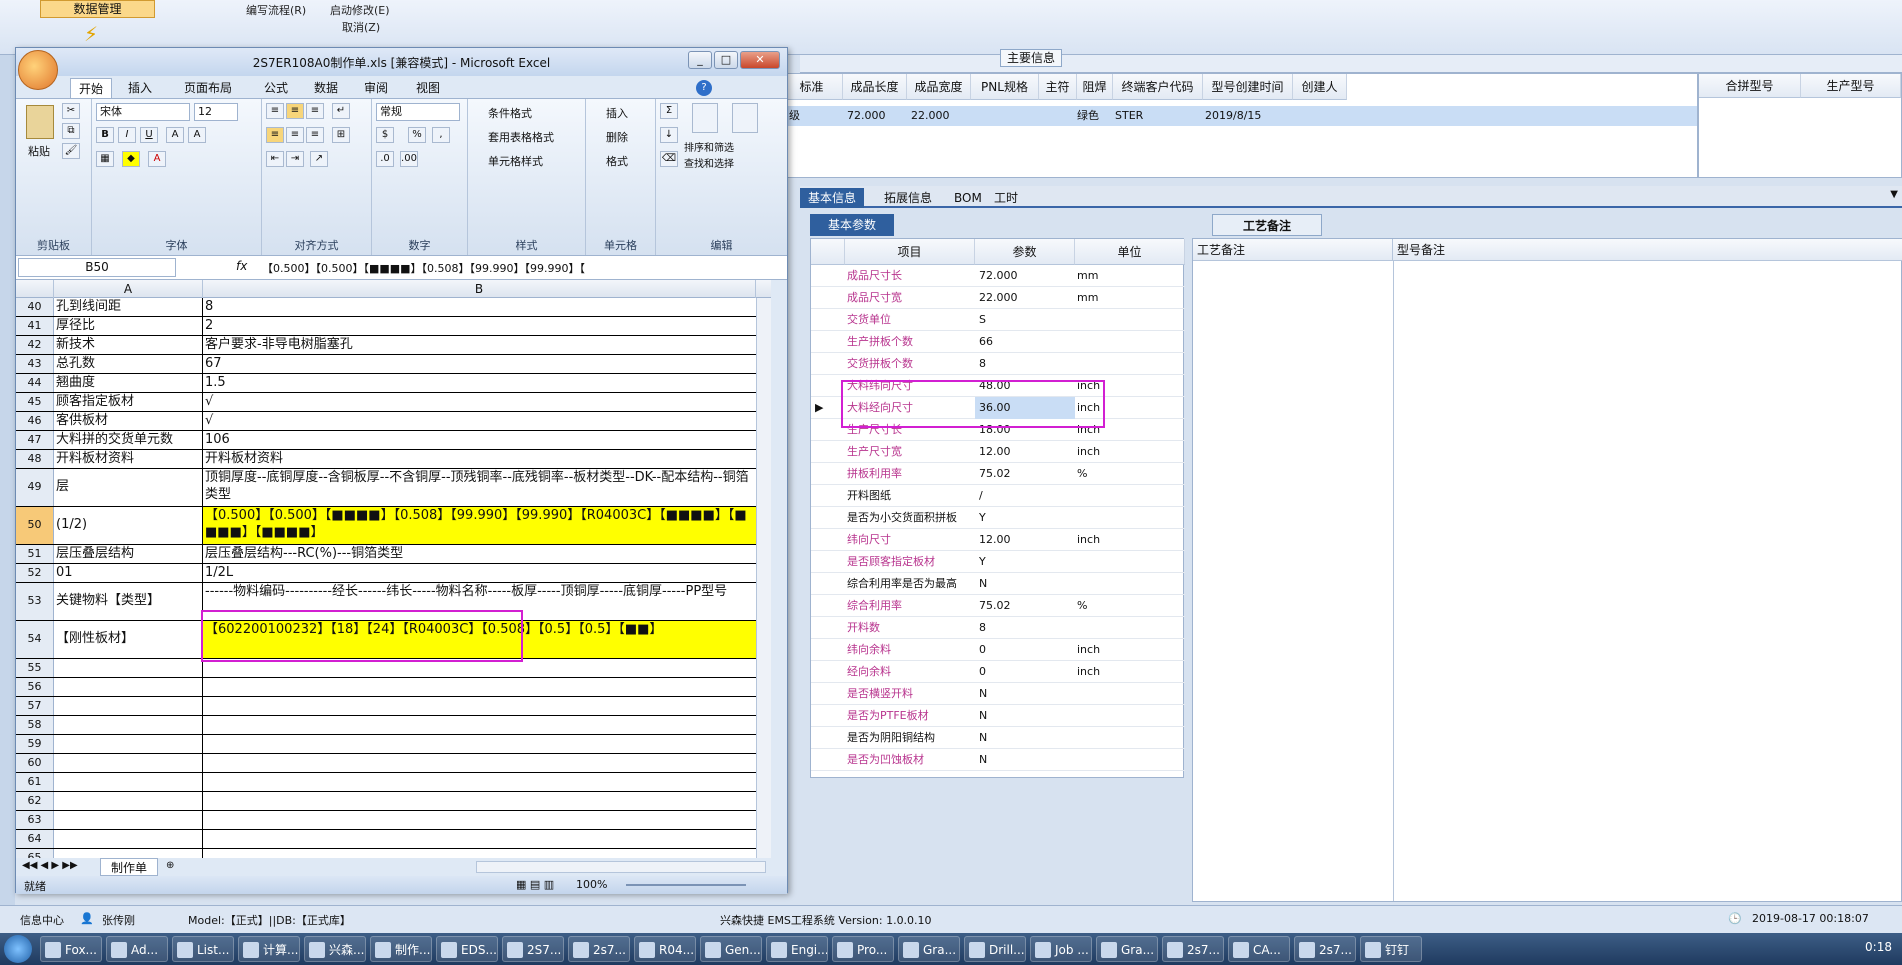 The image size is (1902, 965). I want to click on align-middle-icon: ≡, so click(295, 111).